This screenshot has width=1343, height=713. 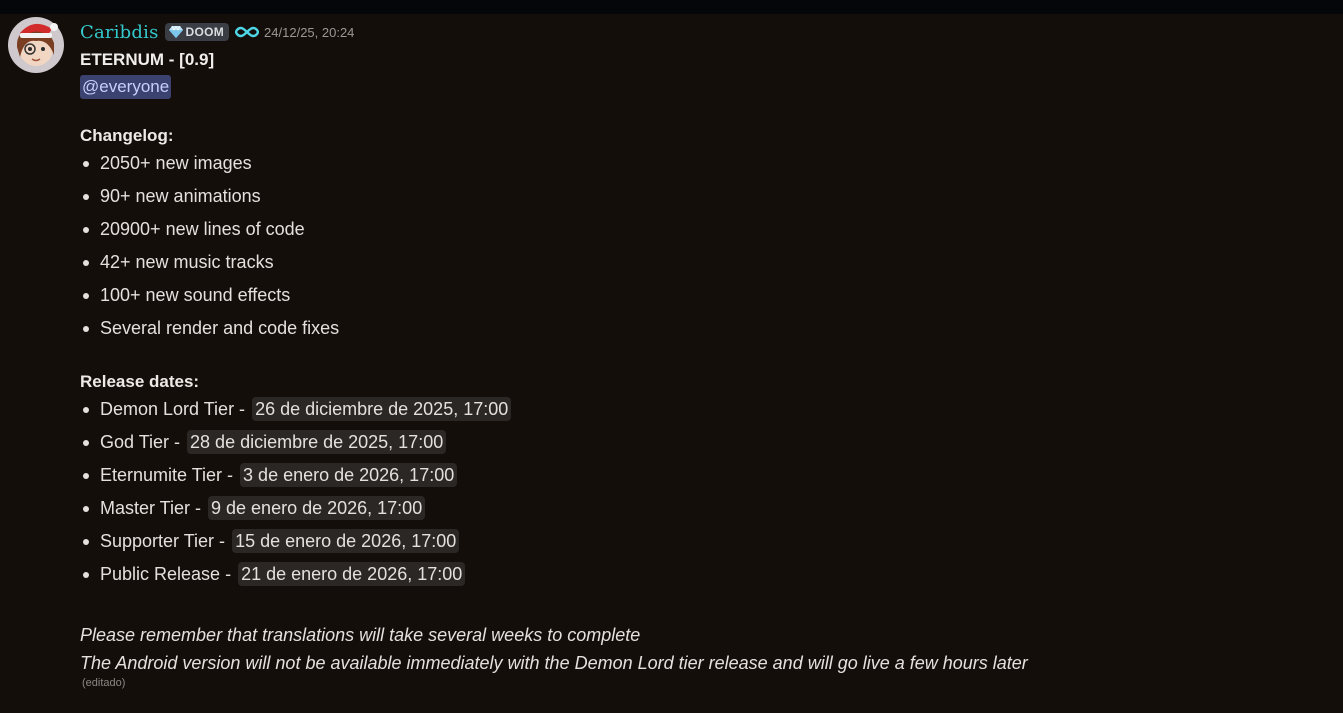 I want to click on release-tier: God Tier -, so click(x=143, y=442).